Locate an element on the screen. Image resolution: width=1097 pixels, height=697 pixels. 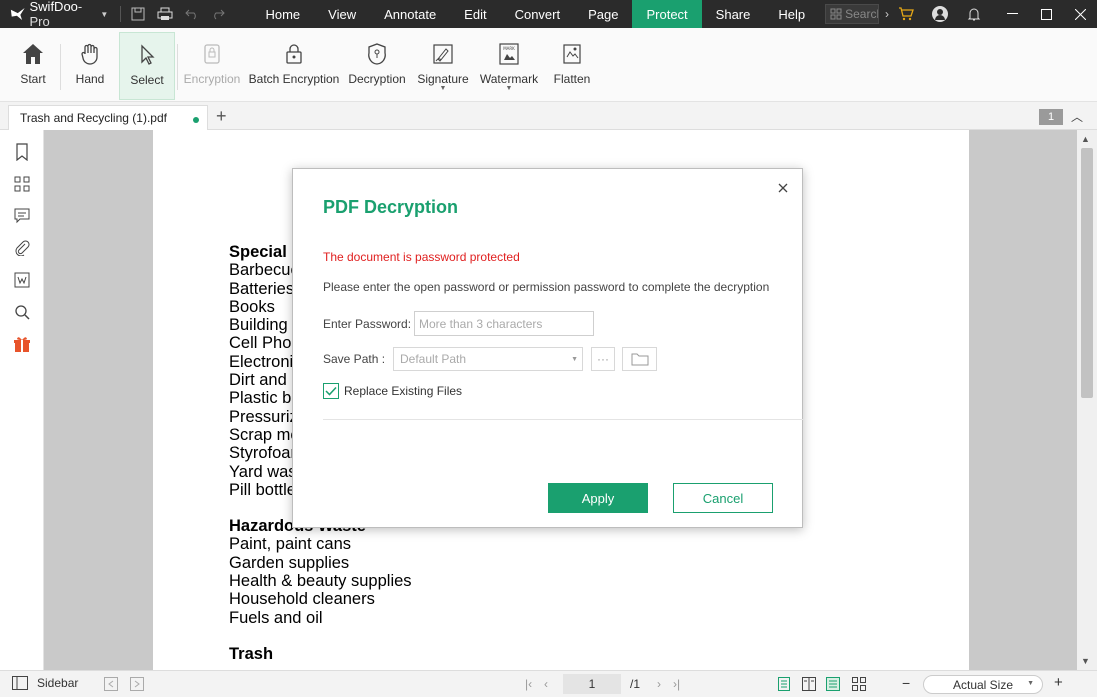
signature-dropdown-icon: ▼ is located at coordinates (443, 88).